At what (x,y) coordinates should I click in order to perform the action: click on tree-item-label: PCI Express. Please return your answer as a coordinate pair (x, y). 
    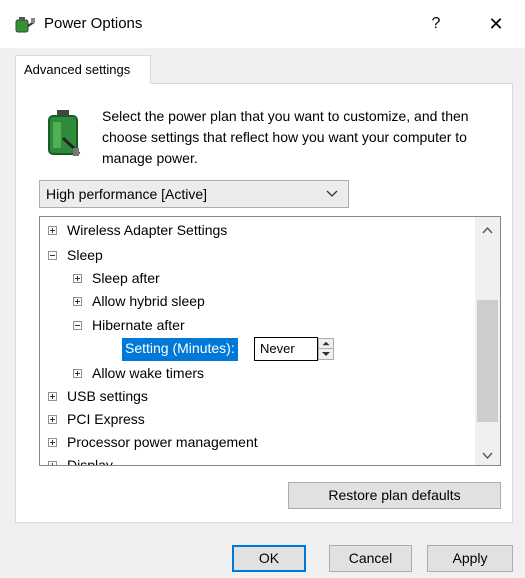
    Looking at the image, I should click on (106, 419).